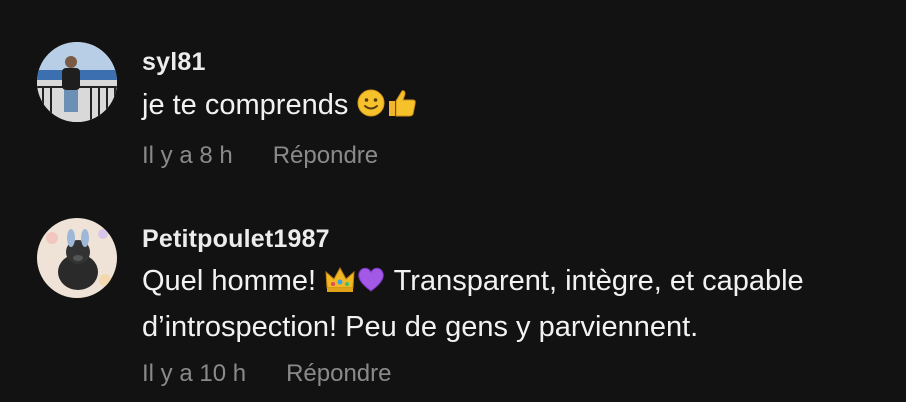  I want to click on comment-text: je te comprends, so click(517, 107).